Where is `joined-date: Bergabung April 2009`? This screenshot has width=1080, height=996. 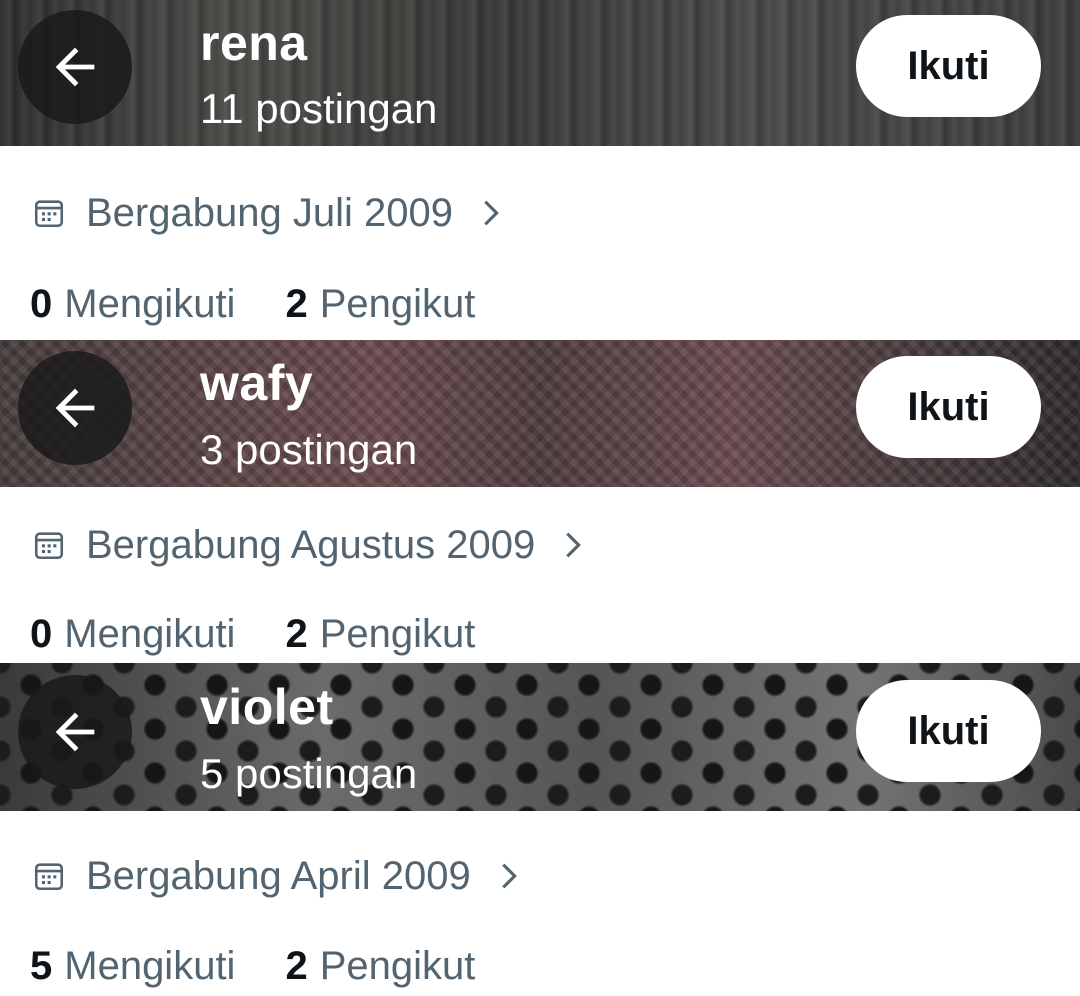
joined-date: Bergabung April 2009 is located at coordinates (277, 876).